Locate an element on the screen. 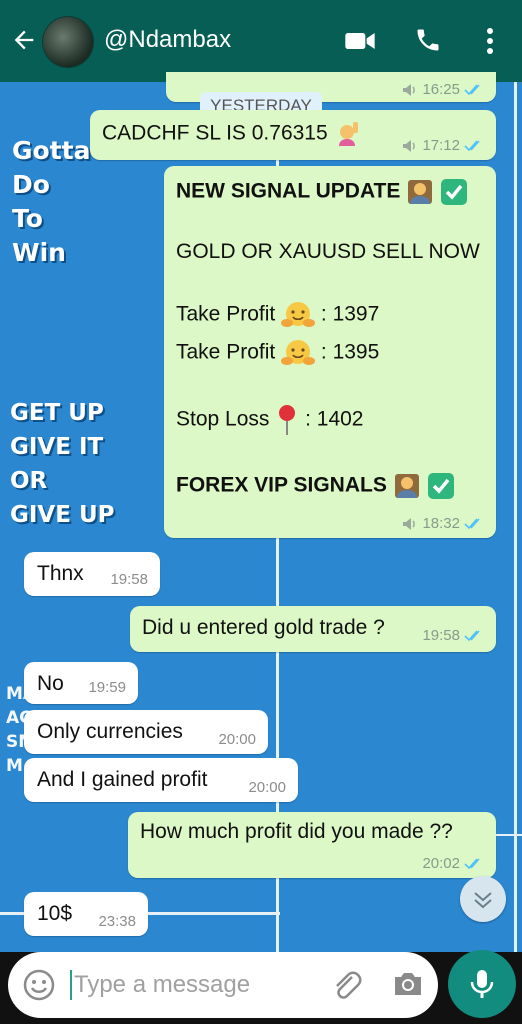 The width and height of the screenshot is (522, 1024). raising-hand-emoji is located at coordinates (348, 134).